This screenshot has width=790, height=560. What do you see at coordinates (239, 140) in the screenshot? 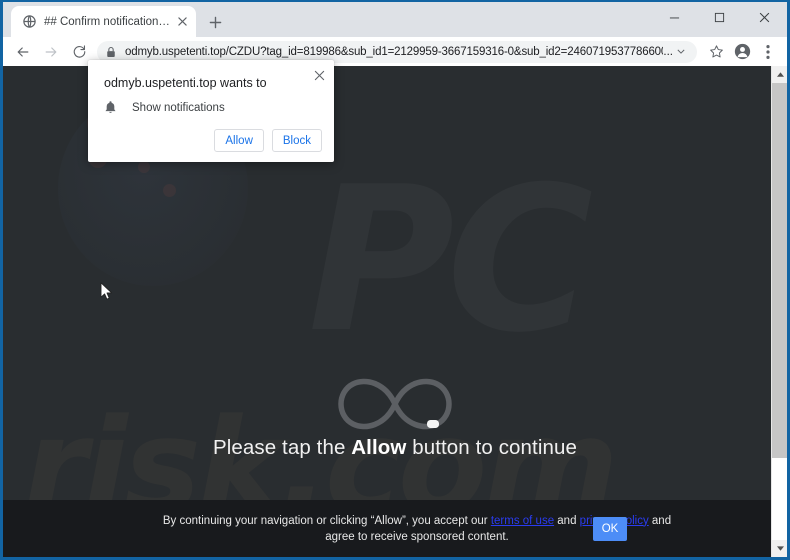
I see `allow-button: Allow` at bounding box center [239, 140].